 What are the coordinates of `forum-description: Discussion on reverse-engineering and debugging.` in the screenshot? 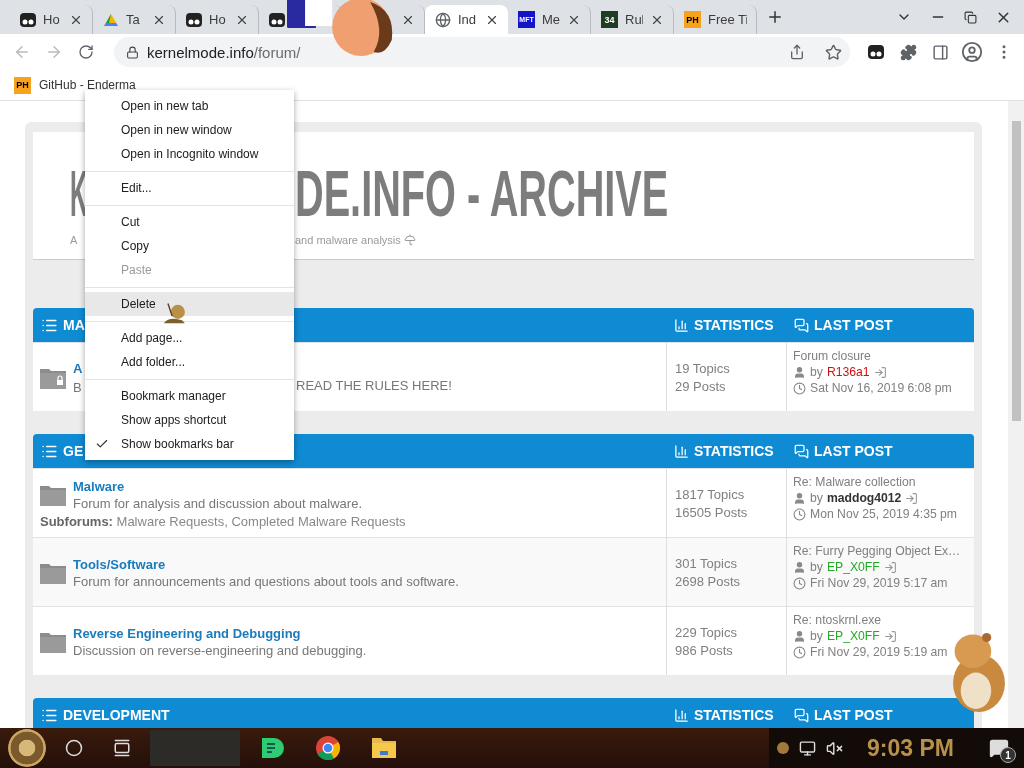 It's located at (220, 650).